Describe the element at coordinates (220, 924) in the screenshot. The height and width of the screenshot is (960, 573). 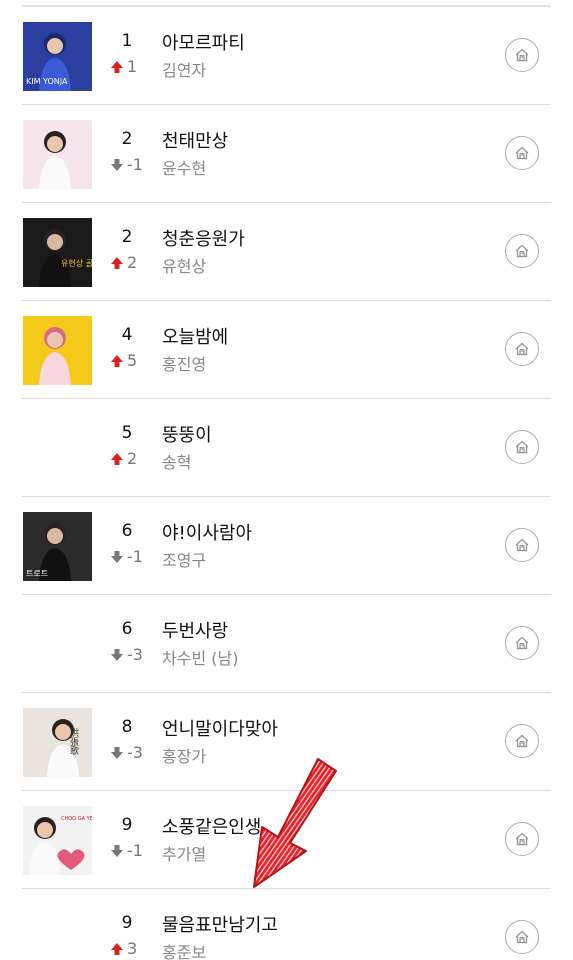
I see `song-title: 물음표만남기고` at that location.